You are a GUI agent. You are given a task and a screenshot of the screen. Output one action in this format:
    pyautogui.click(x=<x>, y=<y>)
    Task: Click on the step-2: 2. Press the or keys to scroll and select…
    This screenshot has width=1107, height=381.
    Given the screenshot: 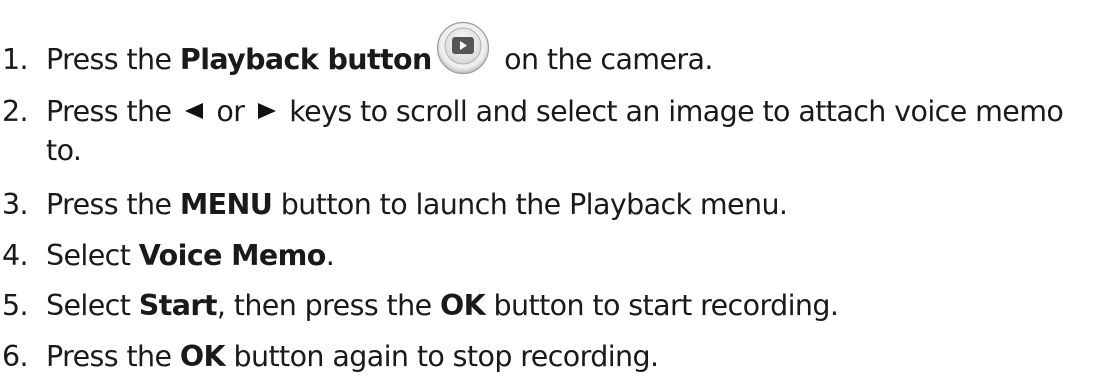 What is the action you would take?
    pyautogui.click(x=532, y=111)
    